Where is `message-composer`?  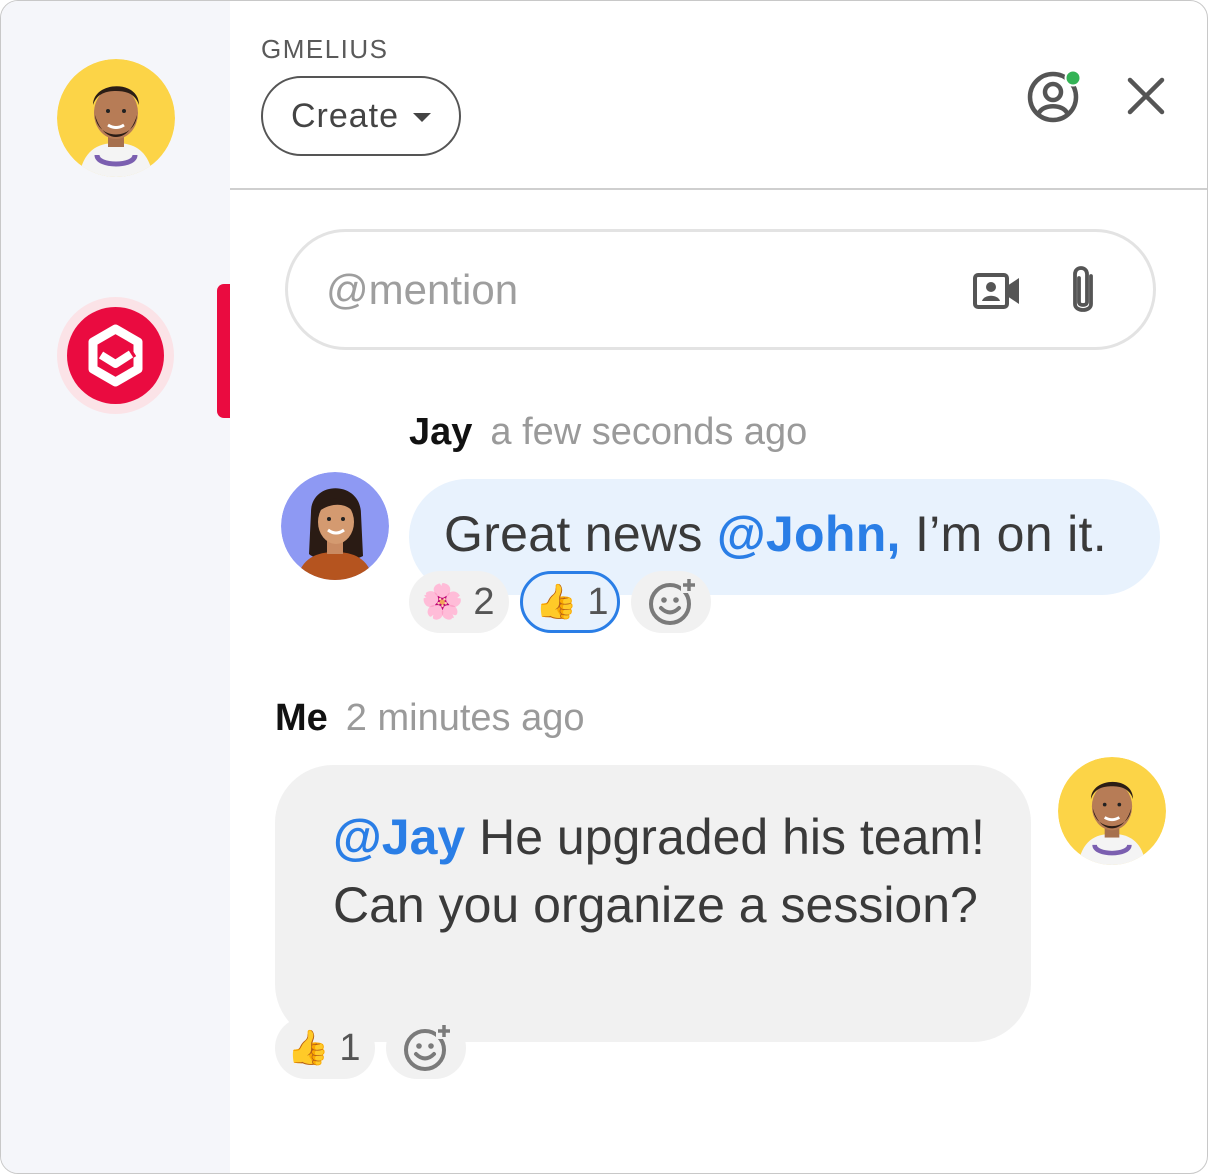 message-composer is located at coordinates (720, 289).